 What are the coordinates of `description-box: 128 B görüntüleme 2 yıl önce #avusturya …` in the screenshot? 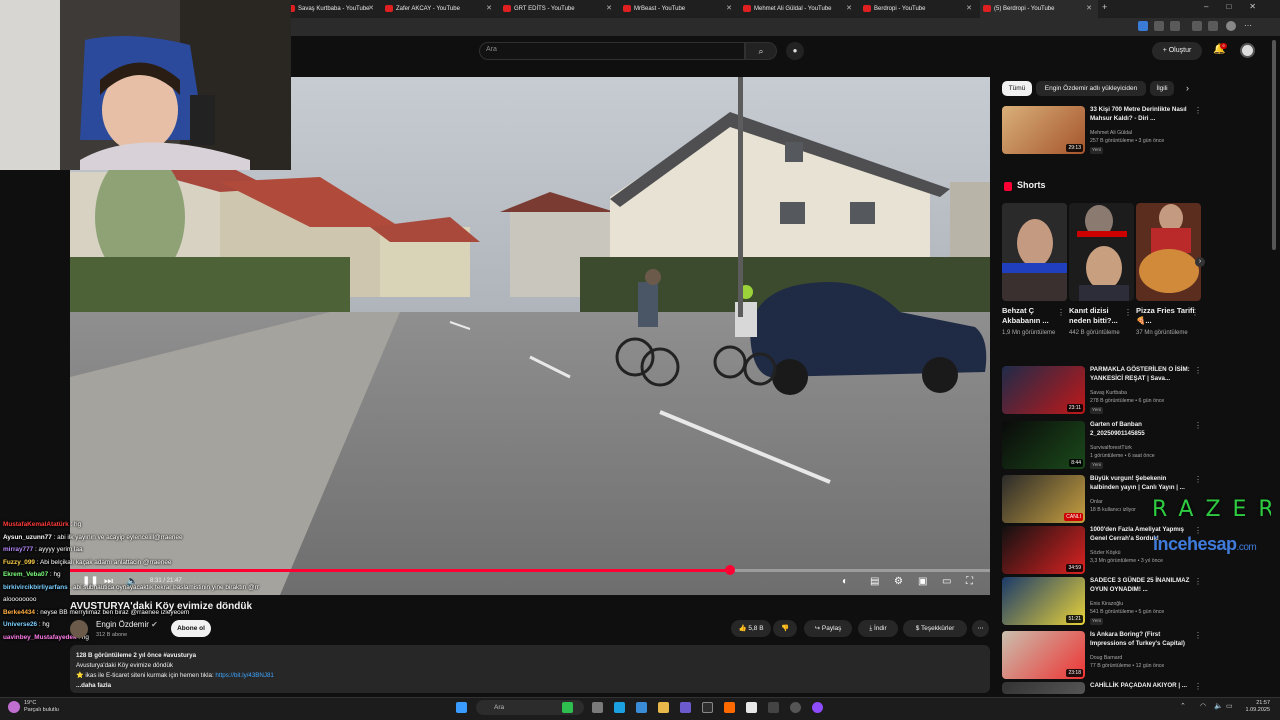 It's located at (530, 669).